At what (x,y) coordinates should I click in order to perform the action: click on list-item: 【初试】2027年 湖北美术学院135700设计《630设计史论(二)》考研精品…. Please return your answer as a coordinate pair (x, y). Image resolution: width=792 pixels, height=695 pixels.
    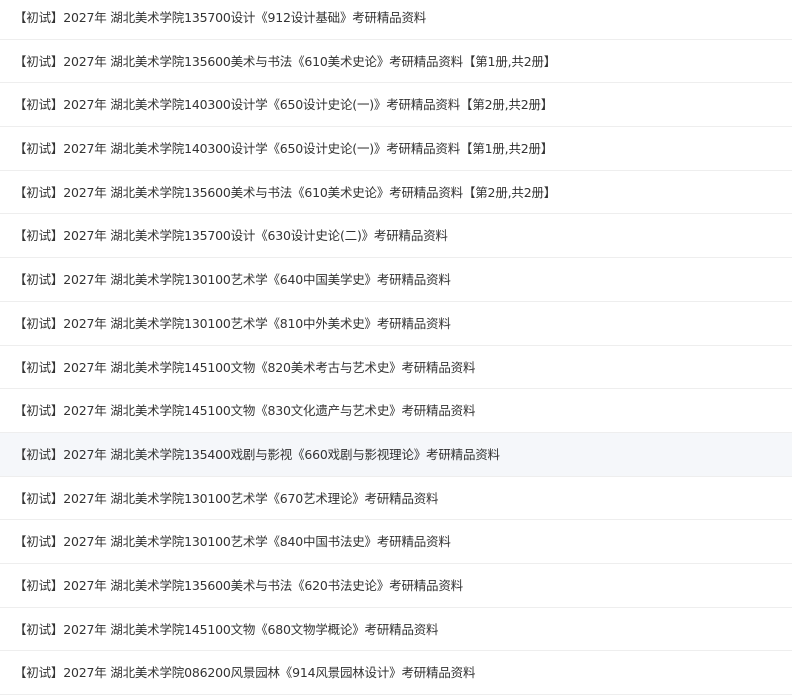
    Looking at the image, I should click on (396, 236).